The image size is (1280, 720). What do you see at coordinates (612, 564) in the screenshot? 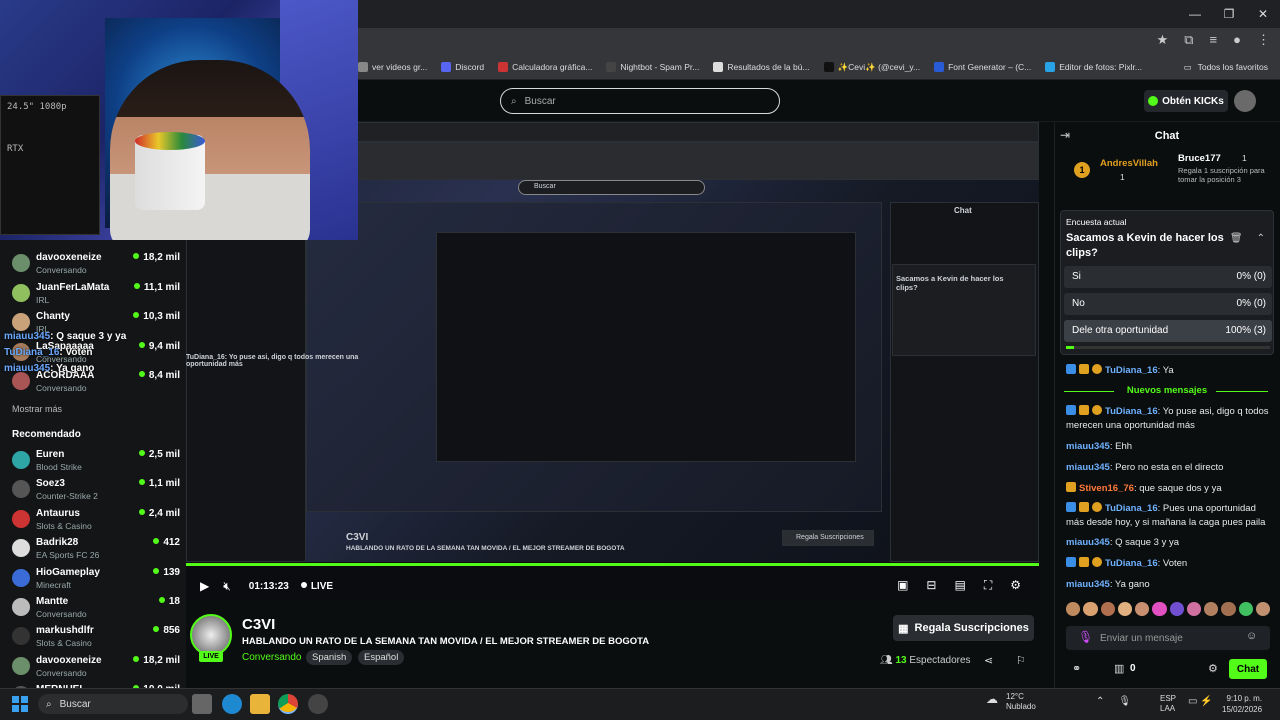
I see `video-progress-bar` at bounding box center [612, 564].